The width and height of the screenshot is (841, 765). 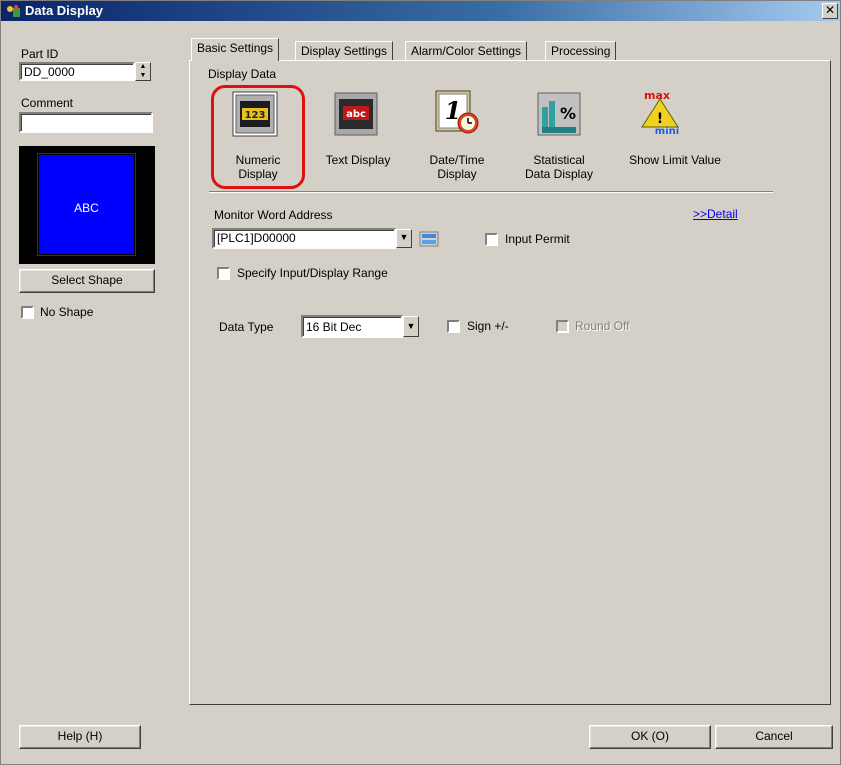 I want to click on comment-field, so click(x=86, y=122).